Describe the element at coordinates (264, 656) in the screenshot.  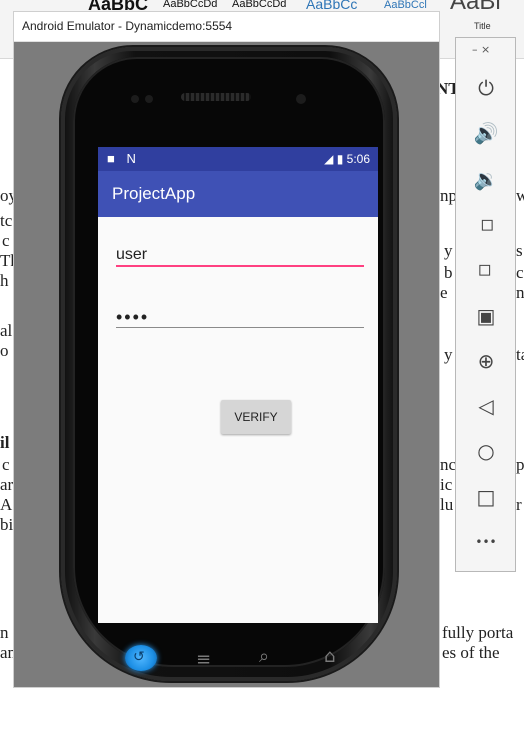
I see `search-key-icon: ⌕` at that location.